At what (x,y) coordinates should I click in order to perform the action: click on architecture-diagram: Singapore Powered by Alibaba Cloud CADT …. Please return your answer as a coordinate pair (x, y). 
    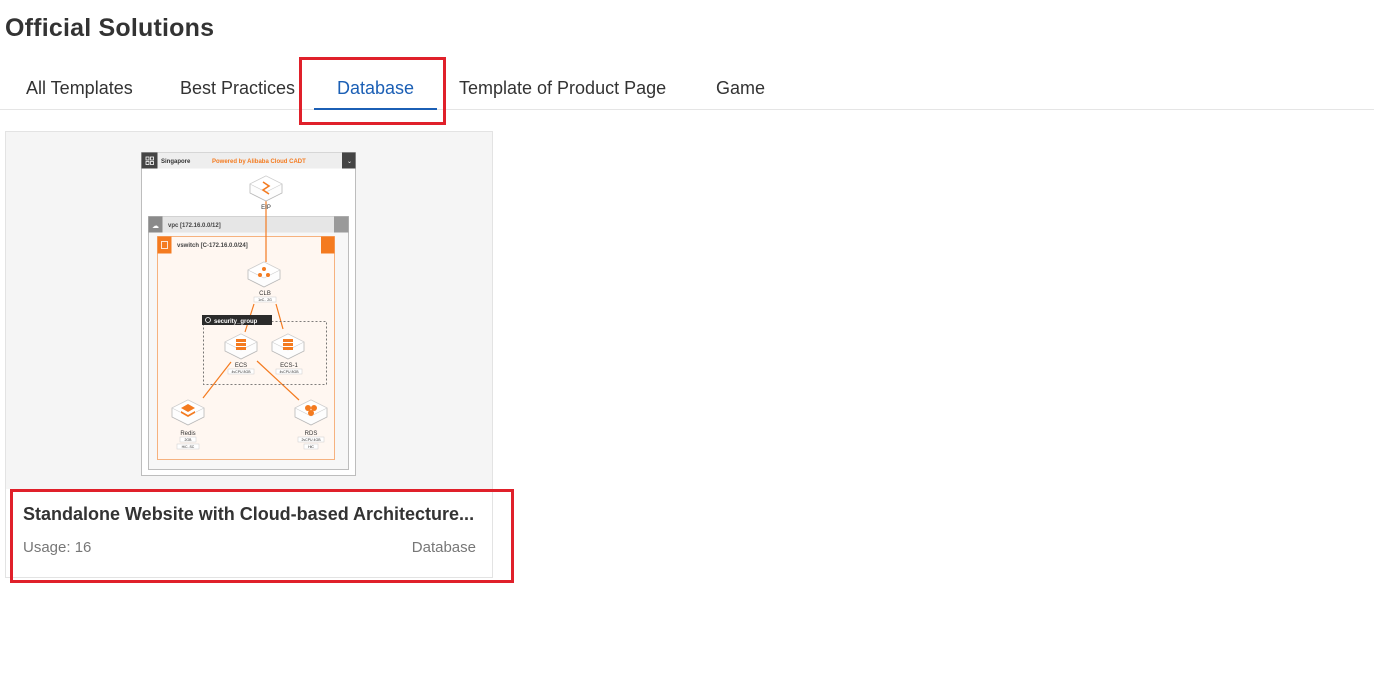
    Looking at the image, I should click on (248, 314).